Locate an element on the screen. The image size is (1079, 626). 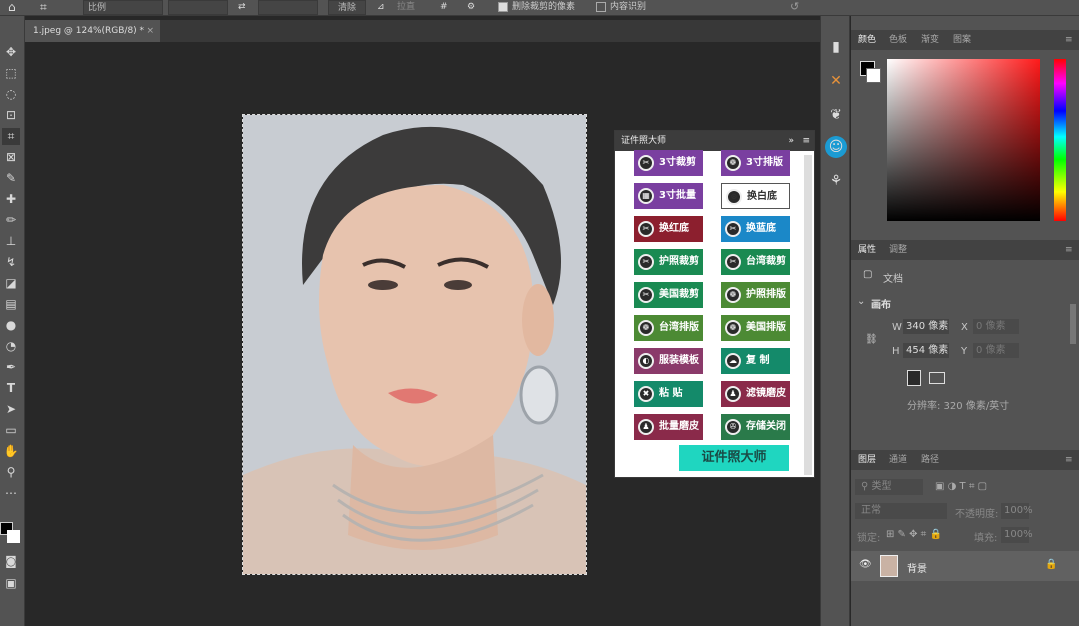
y-field: 0 像素 is located at coordinates (996, 350).